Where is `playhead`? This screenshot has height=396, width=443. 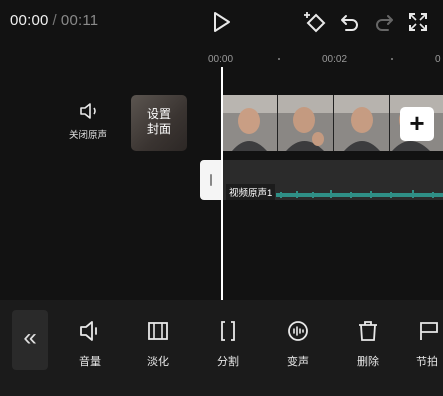
playhead is located at coordinates (222, 183).